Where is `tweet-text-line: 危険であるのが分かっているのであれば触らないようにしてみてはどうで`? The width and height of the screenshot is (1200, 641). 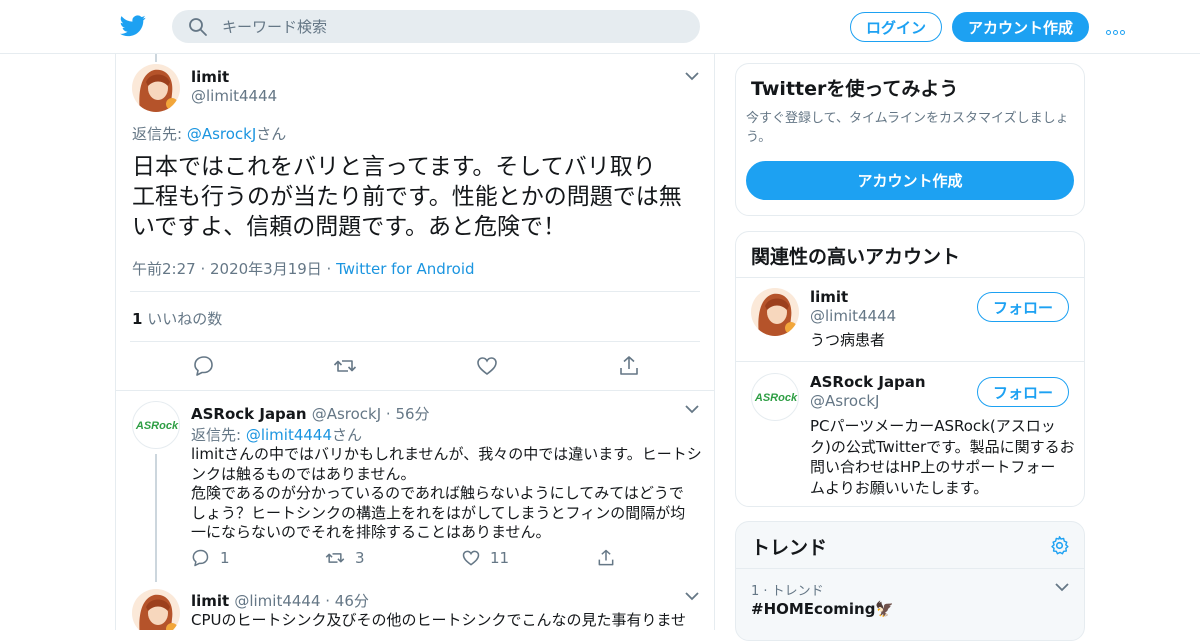
tweet-text-line: 危険であるのが分かっているのであれば触らないようにしてみてはどうで is located at coordinates (437, 493).